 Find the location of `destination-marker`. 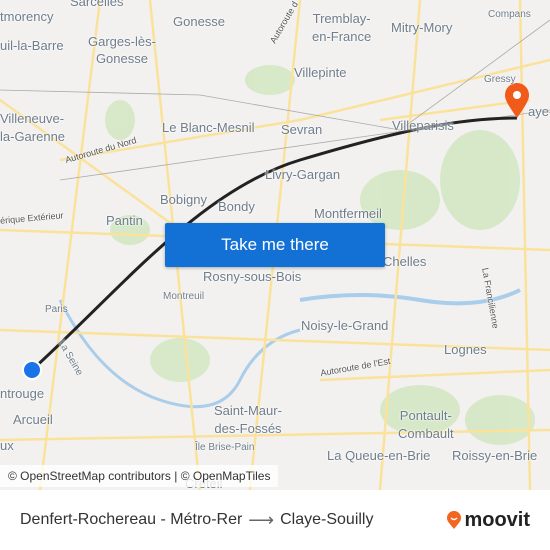

destination-marker is located at coordinates (517, 100).